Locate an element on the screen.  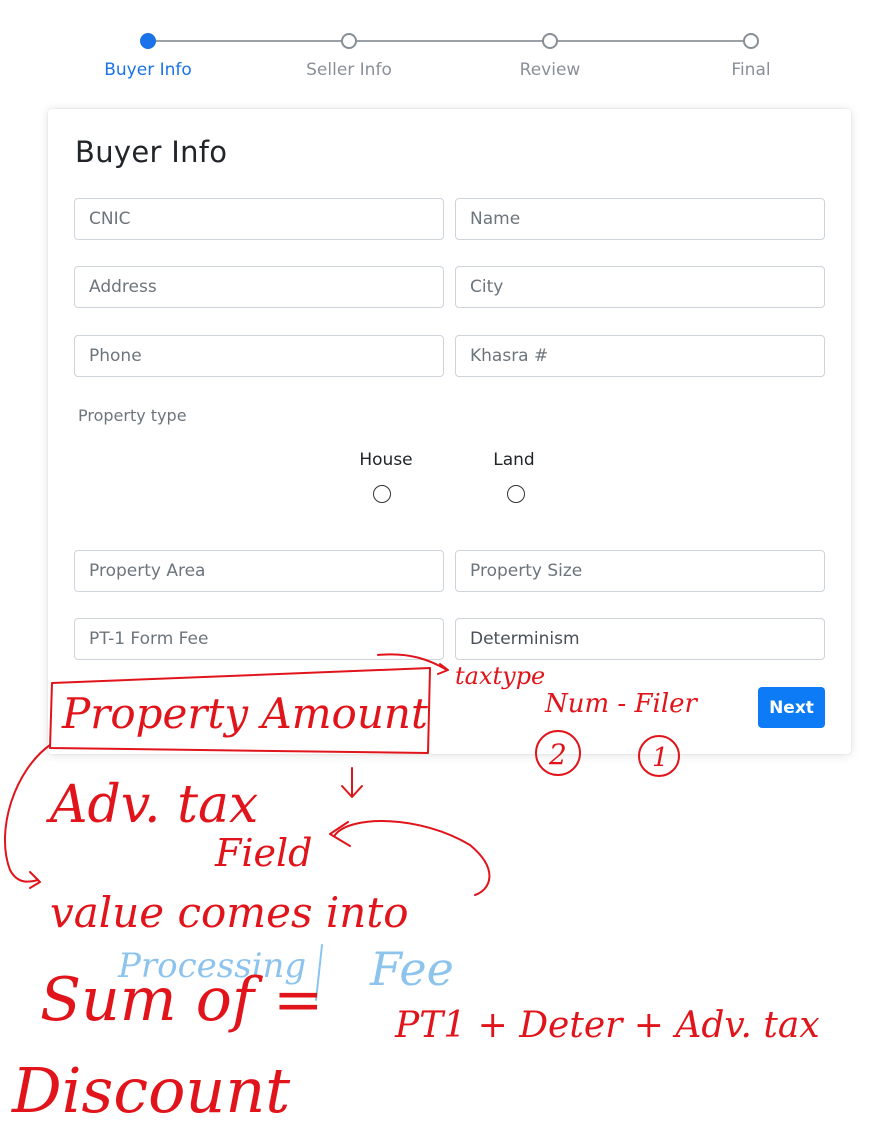
radio-label-house: House is located at coordinates (386, 460).